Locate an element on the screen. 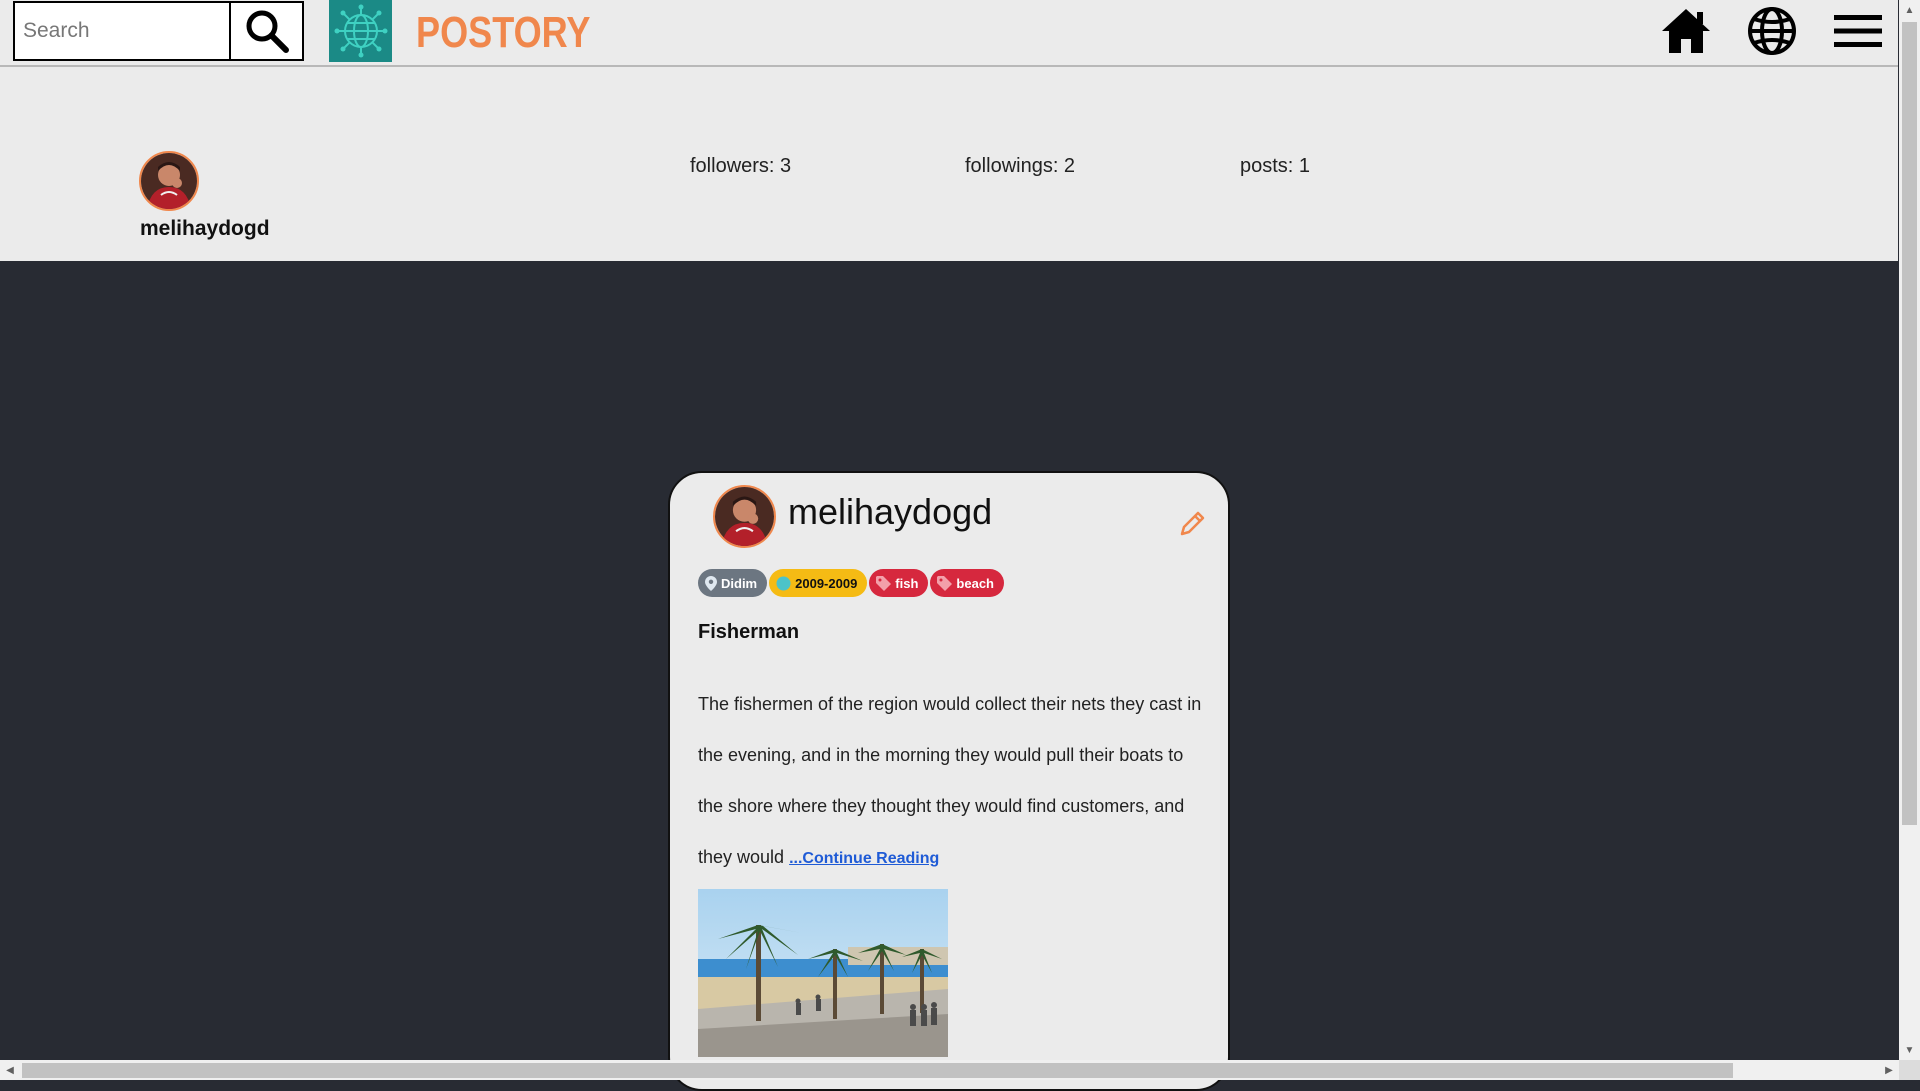 This screenshot has width=1920, height=1091. globe-logo-icon is located at coordinates (360, 31).